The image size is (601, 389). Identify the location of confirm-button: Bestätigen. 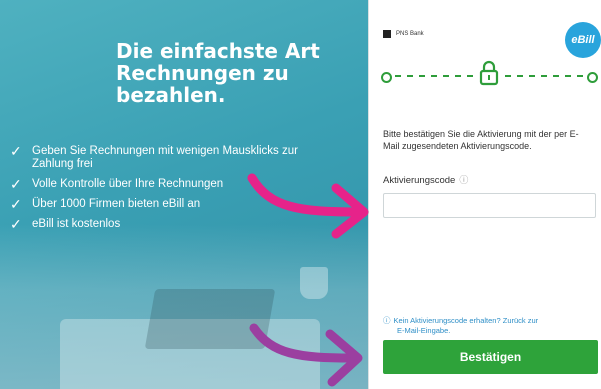
(490, 357).